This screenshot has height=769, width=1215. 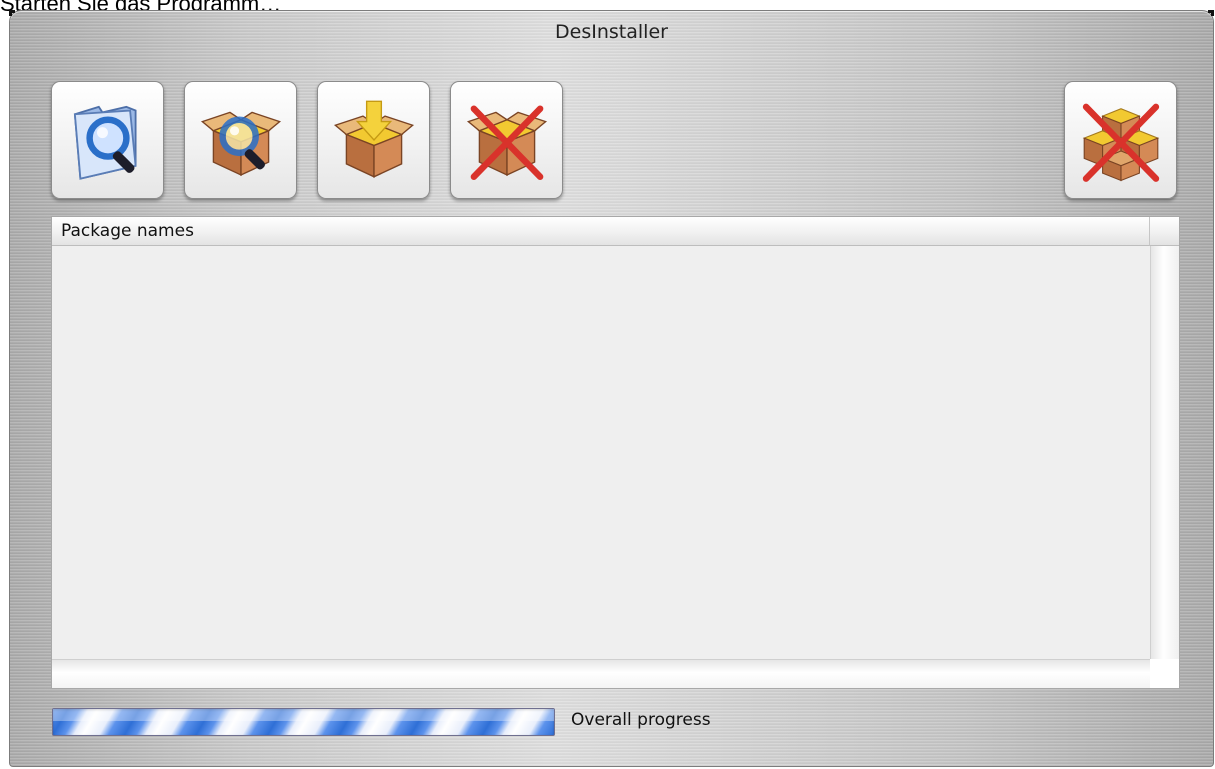 I want to click on browse-folder-button, so click(x=107, y=140).